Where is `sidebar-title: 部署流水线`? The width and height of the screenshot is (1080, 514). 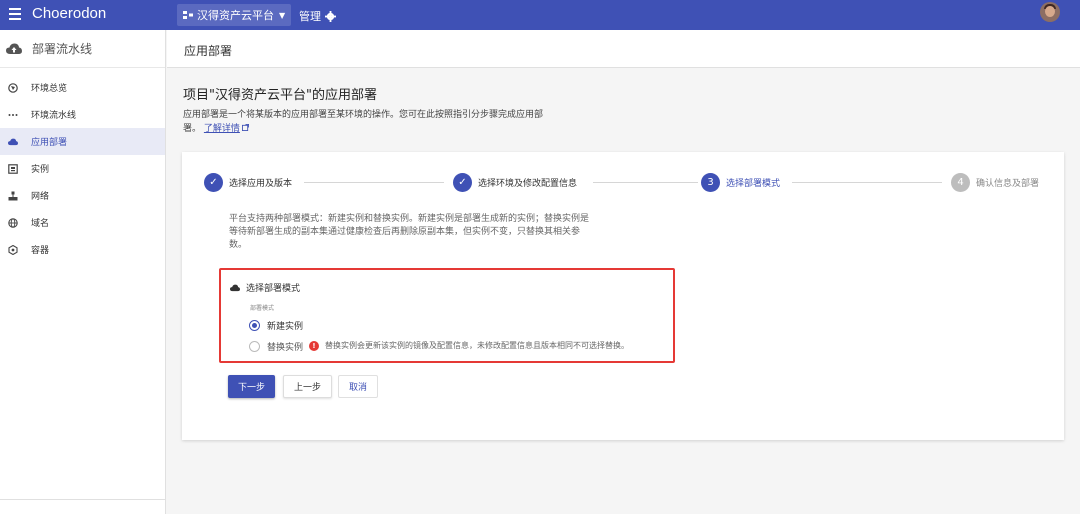
sidebar-title: 部署流水线 is located at coordinates (62, 49).